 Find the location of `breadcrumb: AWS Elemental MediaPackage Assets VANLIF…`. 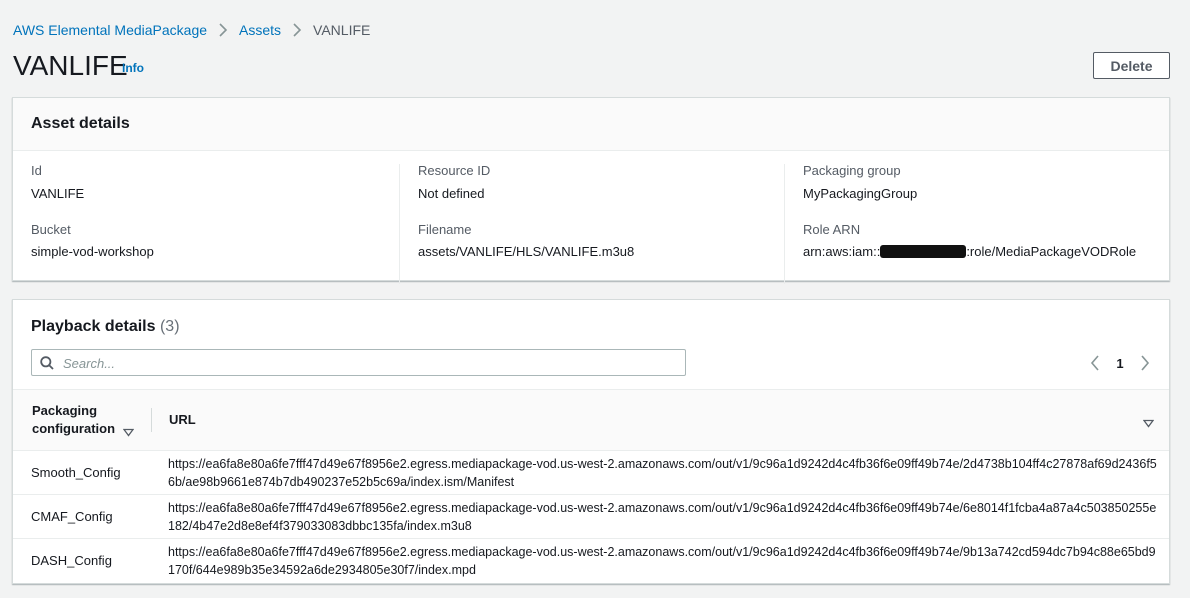

breadcrumb: AWS Elemental MediaPackage Assets VANLIF… is located at coordinates (191, 30).